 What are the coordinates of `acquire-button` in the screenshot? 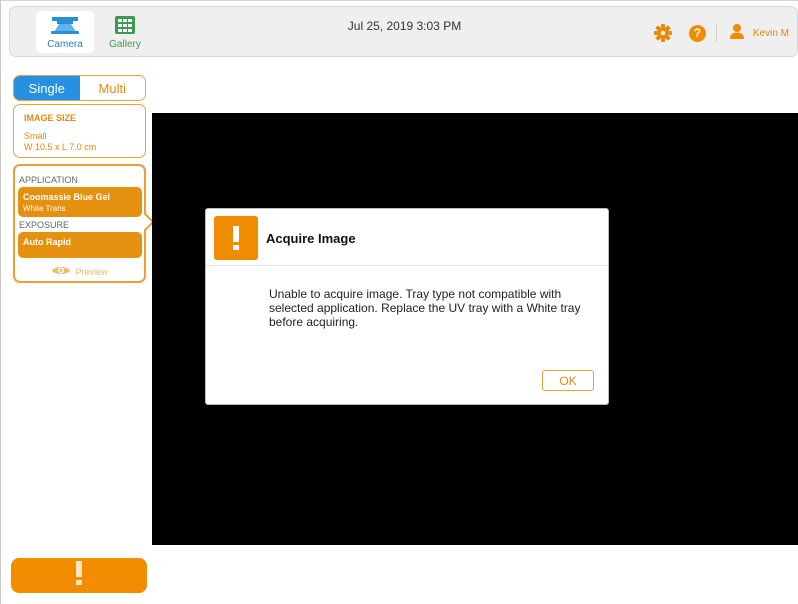 It's located at (79, 575).